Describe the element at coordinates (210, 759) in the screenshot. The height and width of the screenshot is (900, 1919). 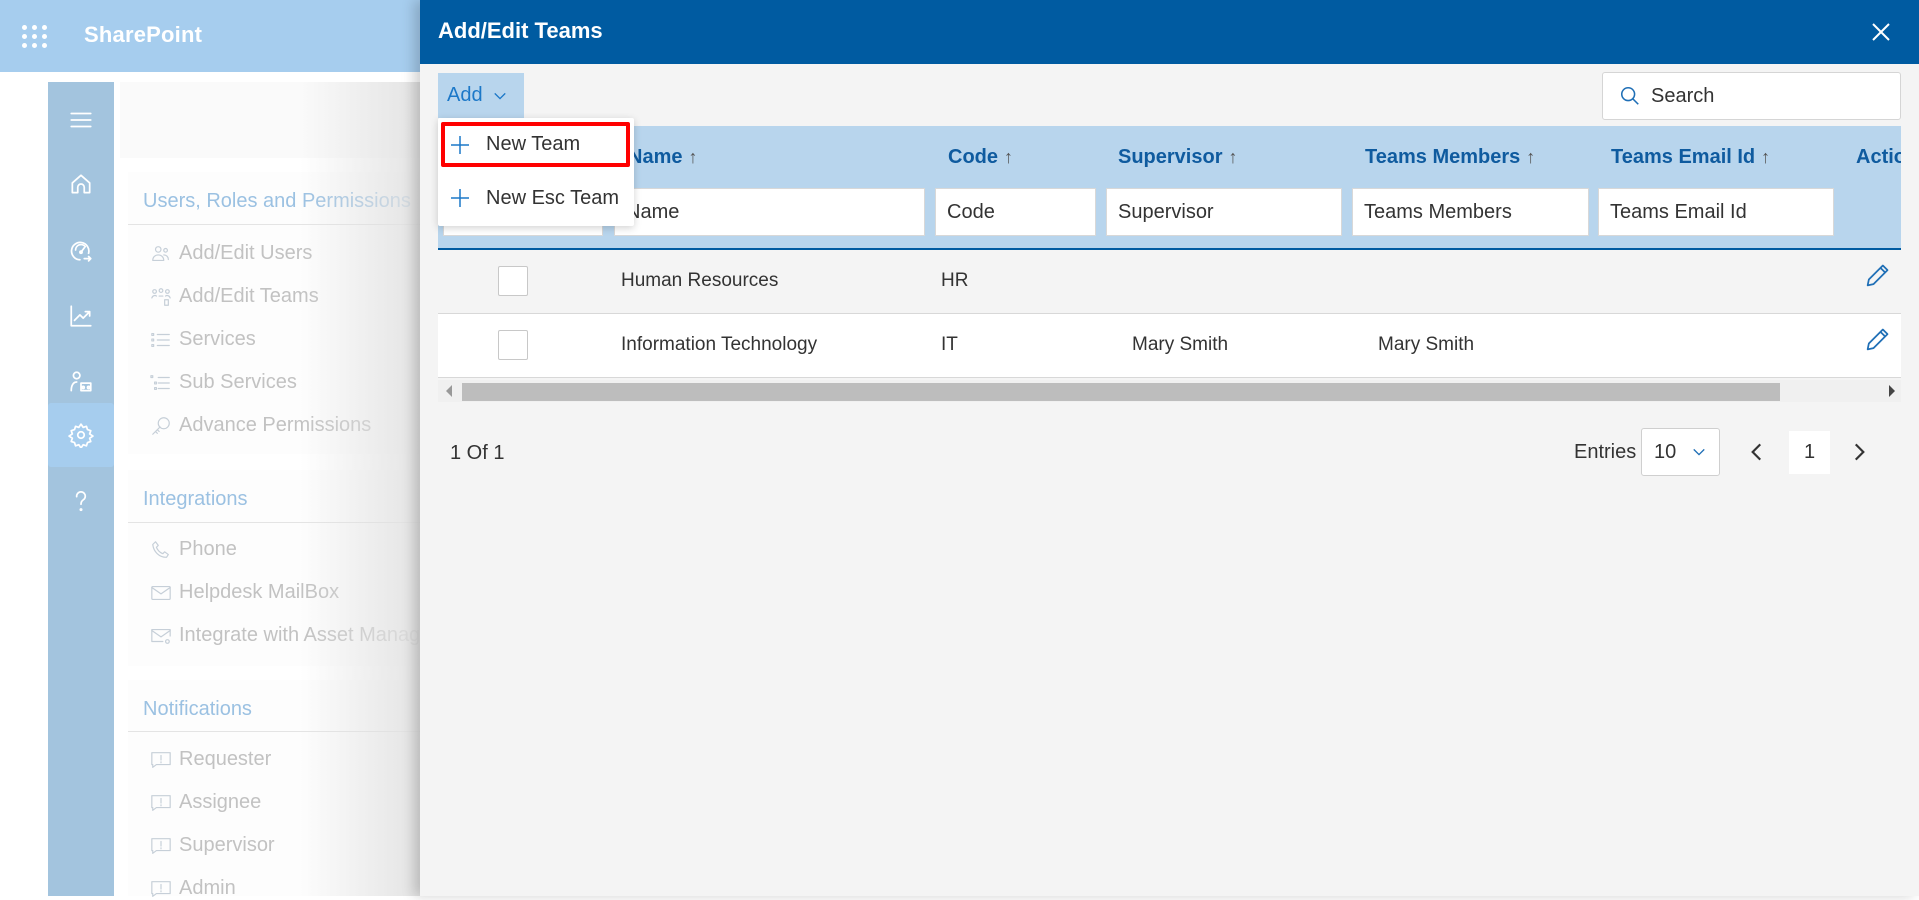
I see `settings-link-requester: Requester` at that location.